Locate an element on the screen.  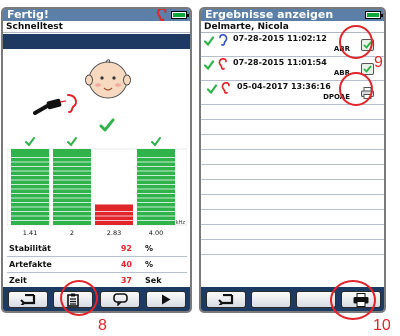
patient-name: Delmarte, Nicola is located at coordinates (246, 27).